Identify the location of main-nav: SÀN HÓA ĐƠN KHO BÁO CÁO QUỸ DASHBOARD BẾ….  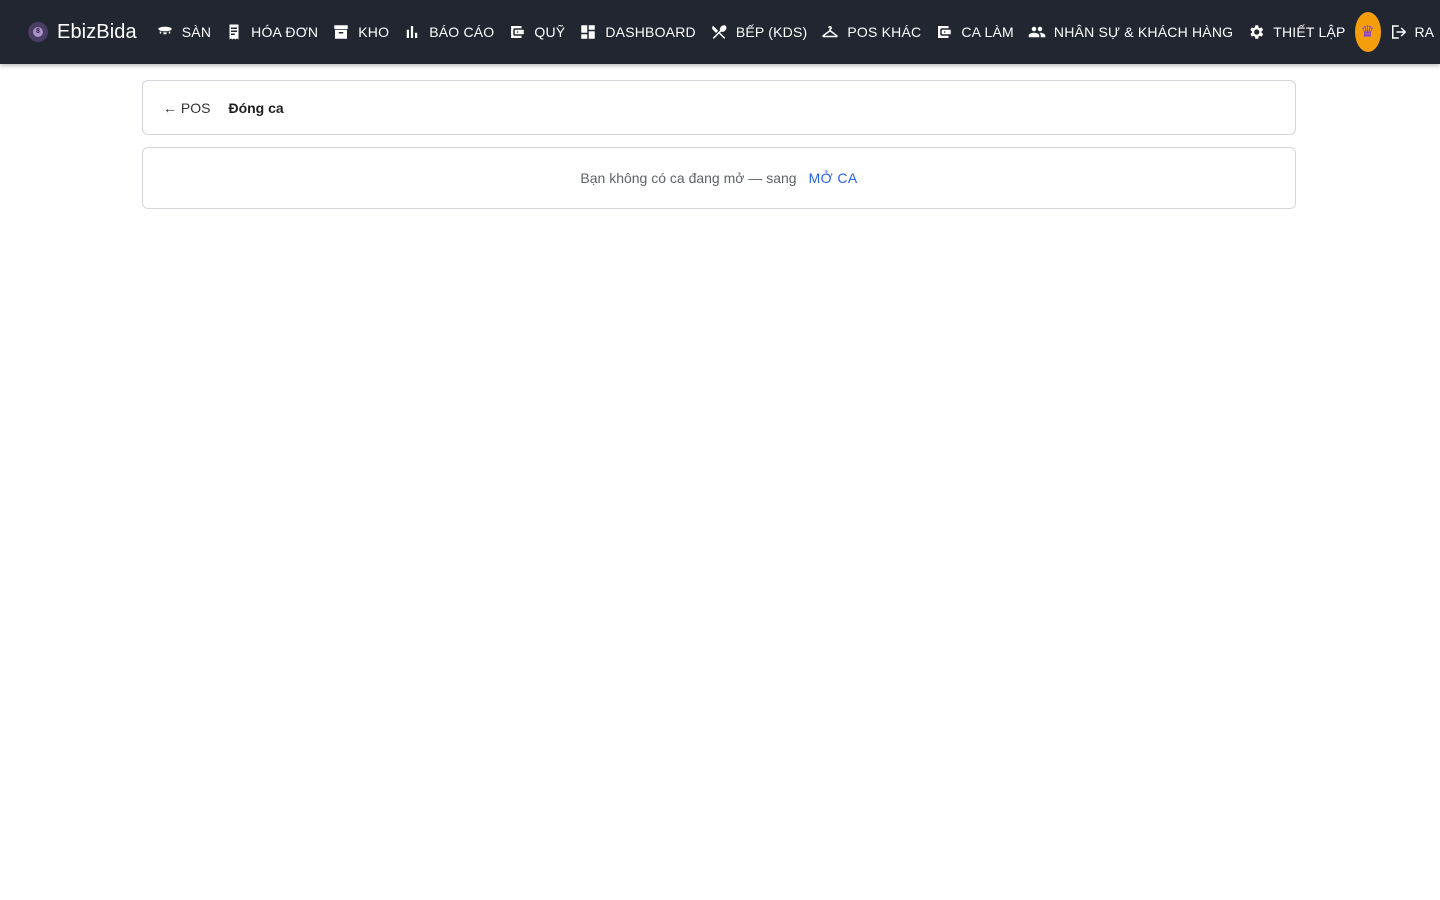
(751, 32).